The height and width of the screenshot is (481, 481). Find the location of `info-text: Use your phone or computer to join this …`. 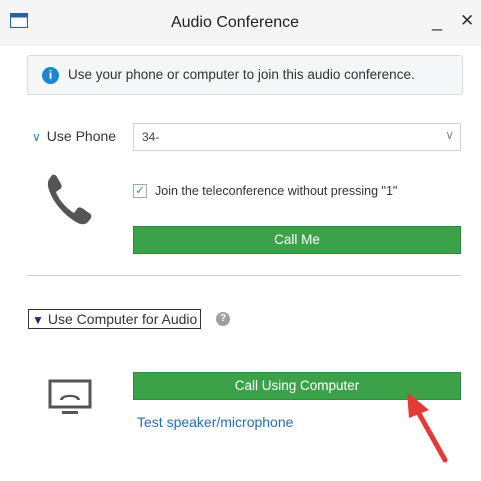

info-text: Use your phone or computer to join this … is located at coordinates (241, 74).